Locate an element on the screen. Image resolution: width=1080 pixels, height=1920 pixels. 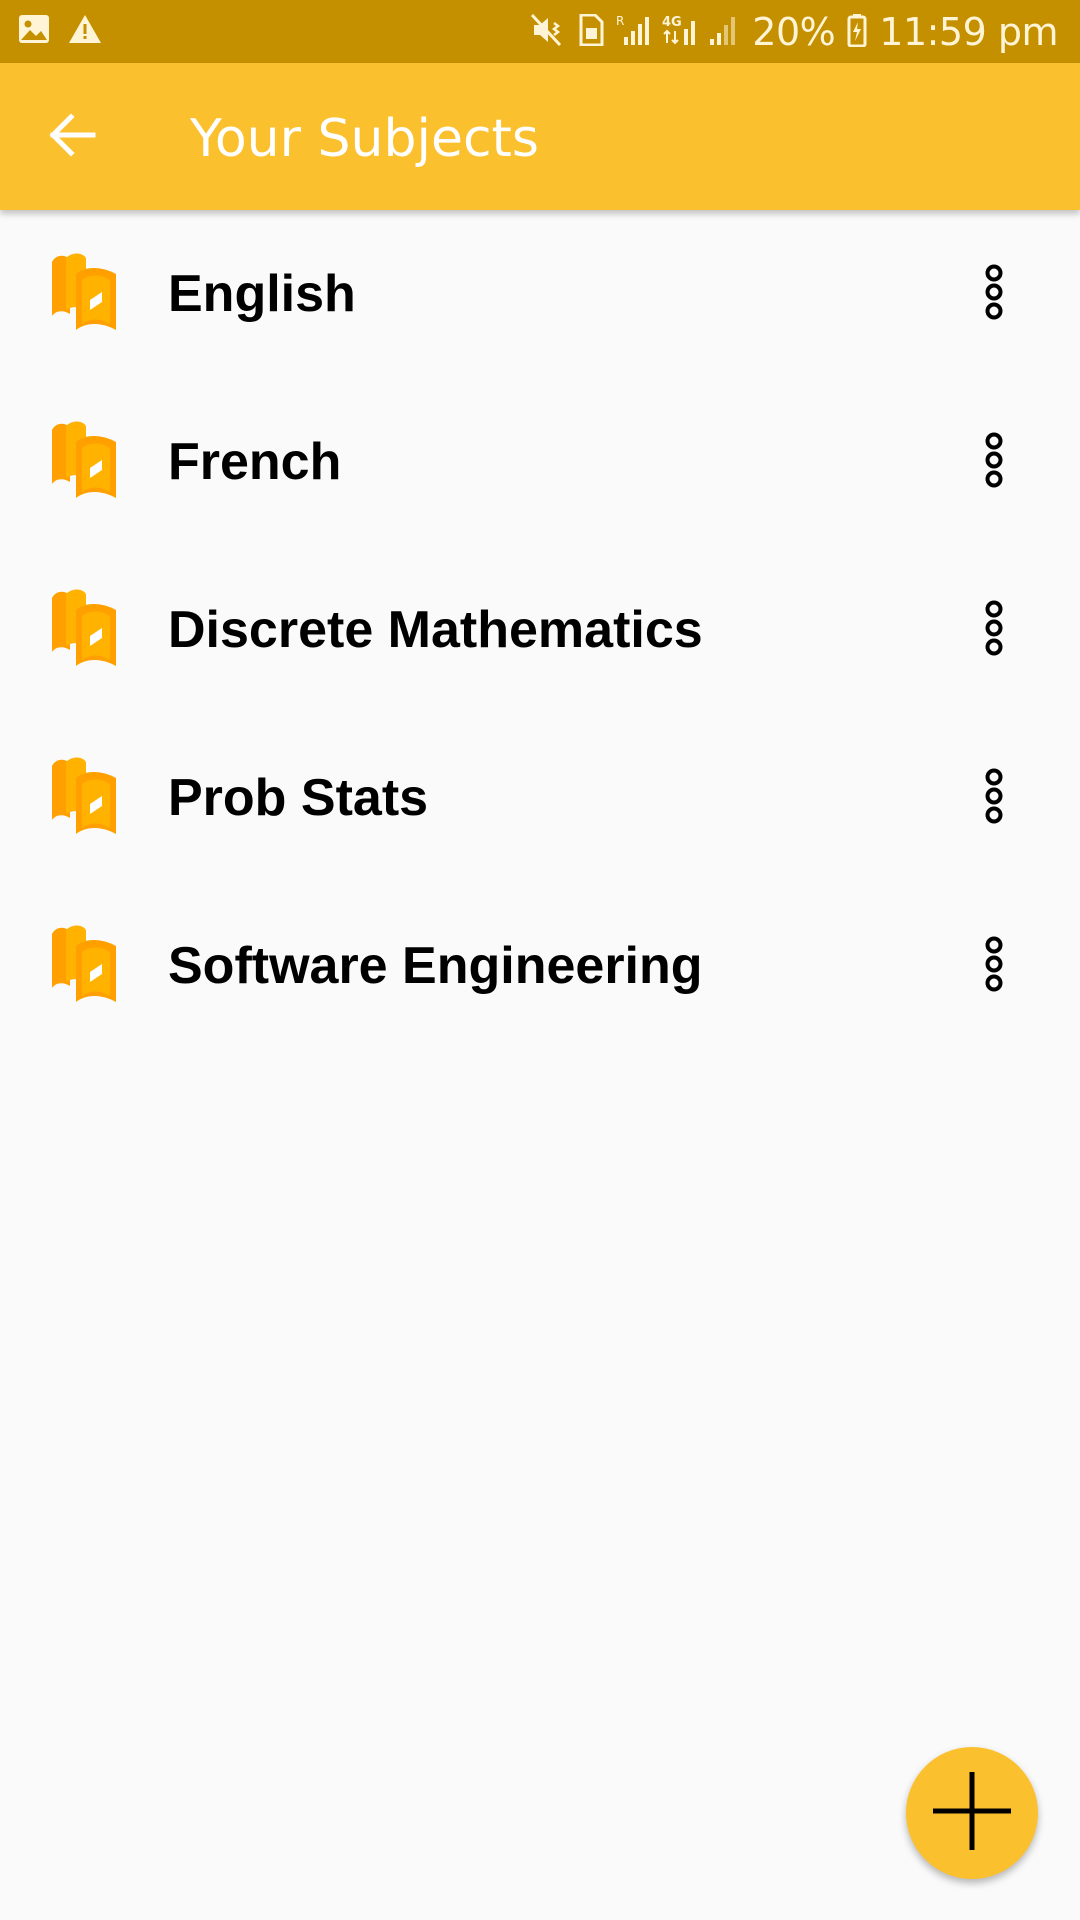
status-left-icons is located at coordinates (60, 31).